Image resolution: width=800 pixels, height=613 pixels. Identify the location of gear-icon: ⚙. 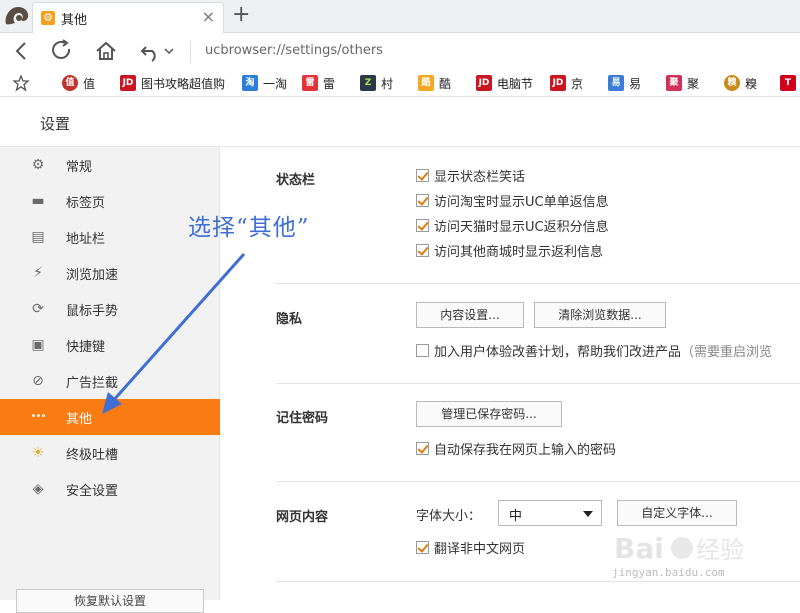
(38, 165).